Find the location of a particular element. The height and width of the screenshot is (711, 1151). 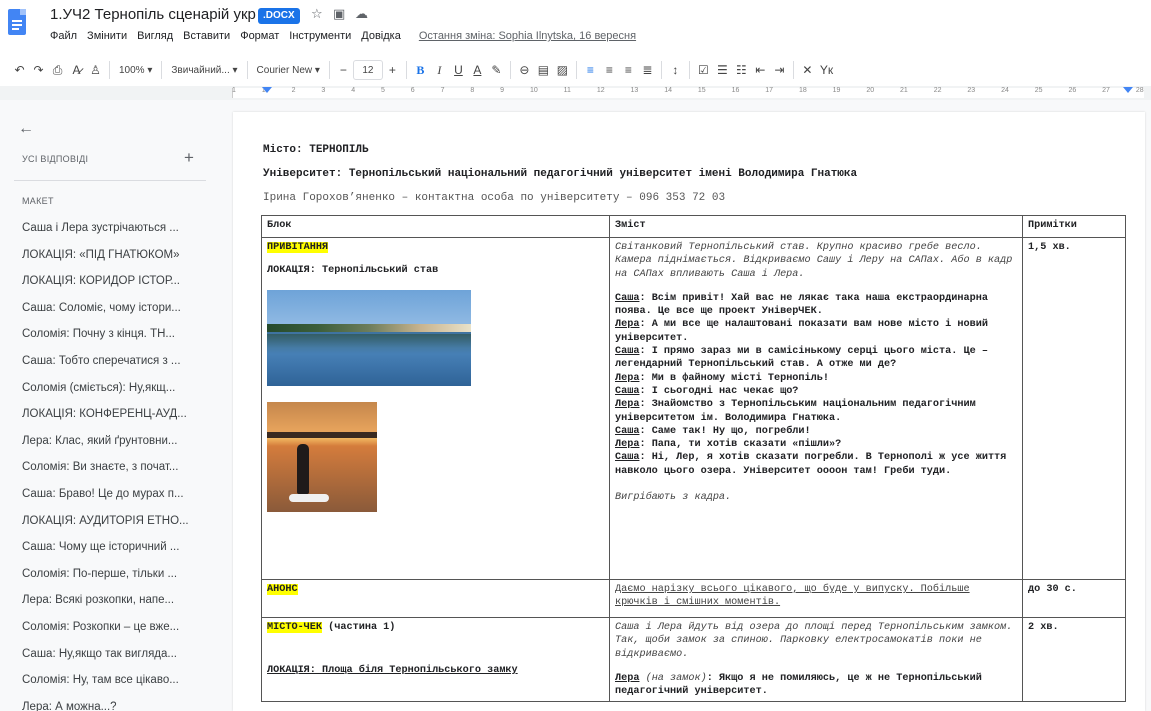

left-indent-marker-icon is located at coordinates (267, 90).